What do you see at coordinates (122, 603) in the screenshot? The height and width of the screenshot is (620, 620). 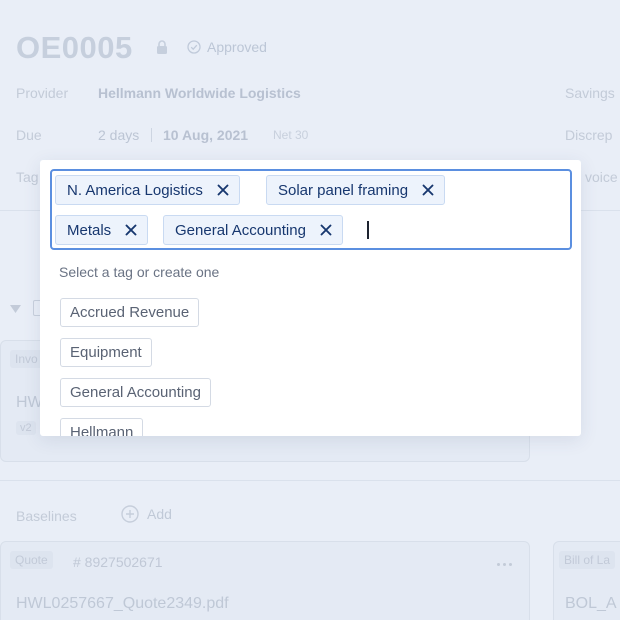 I see `quote-file: HWL0257667_Quote2349.pdf` at bounding box center [122, 603].